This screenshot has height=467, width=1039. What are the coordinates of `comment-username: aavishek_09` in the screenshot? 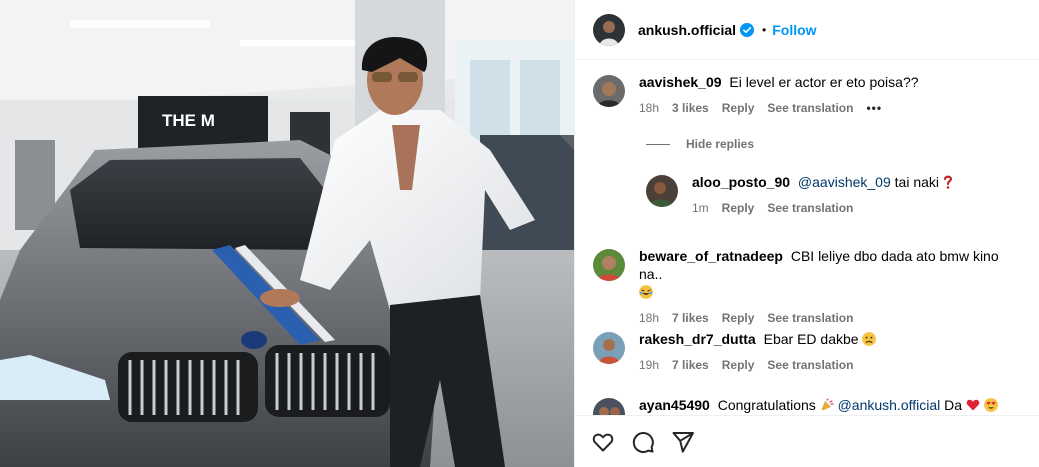 It's located at (680, 82).